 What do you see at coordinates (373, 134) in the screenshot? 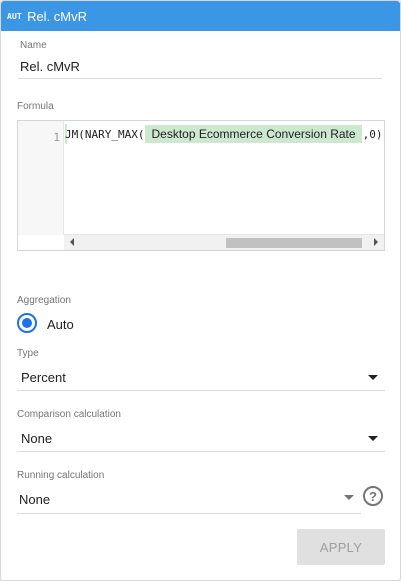
I see `formula-text-after: ,0))` at bounding box center [373, 134].